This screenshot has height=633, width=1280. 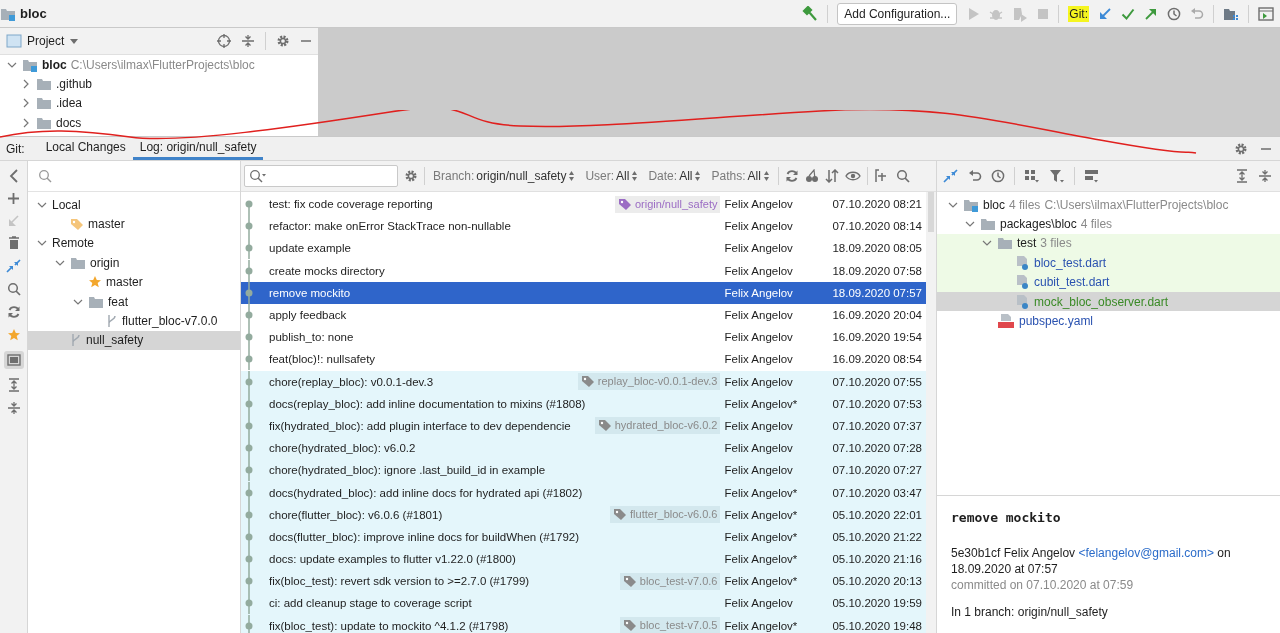 What do you see at coordinates (583, 292) in the screenshot?
I see `commit-row: remove mockito Felix Angelov 18.09.2020 07:57` at bounding box center [583, 292].